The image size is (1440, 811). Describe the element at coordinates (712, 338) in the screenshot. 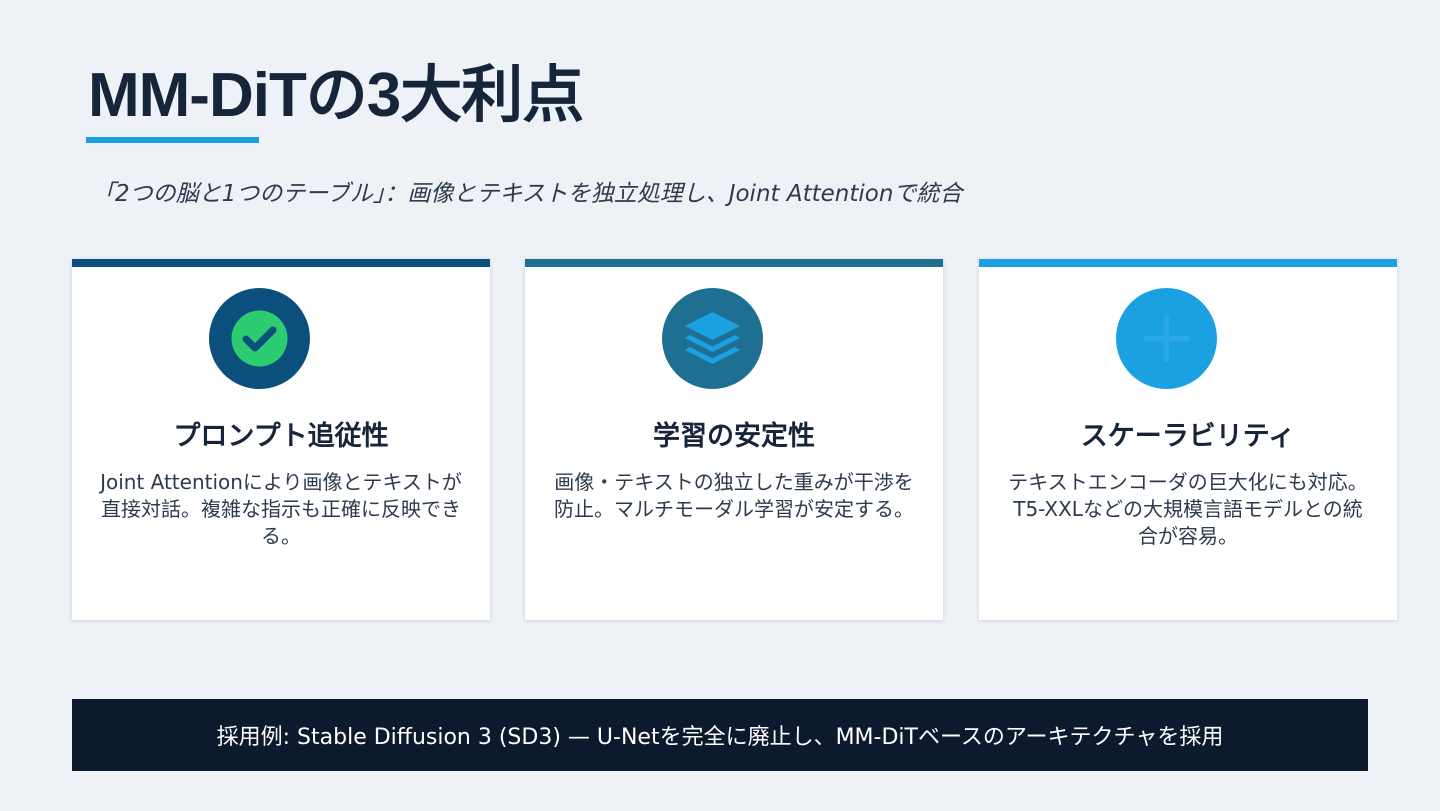

I see `layers-icon` at that location.